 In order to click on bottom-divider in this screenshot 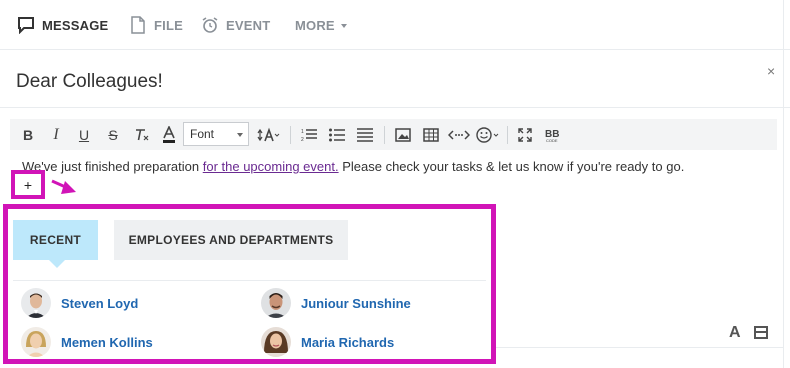, I will do `click(639, 347)`.